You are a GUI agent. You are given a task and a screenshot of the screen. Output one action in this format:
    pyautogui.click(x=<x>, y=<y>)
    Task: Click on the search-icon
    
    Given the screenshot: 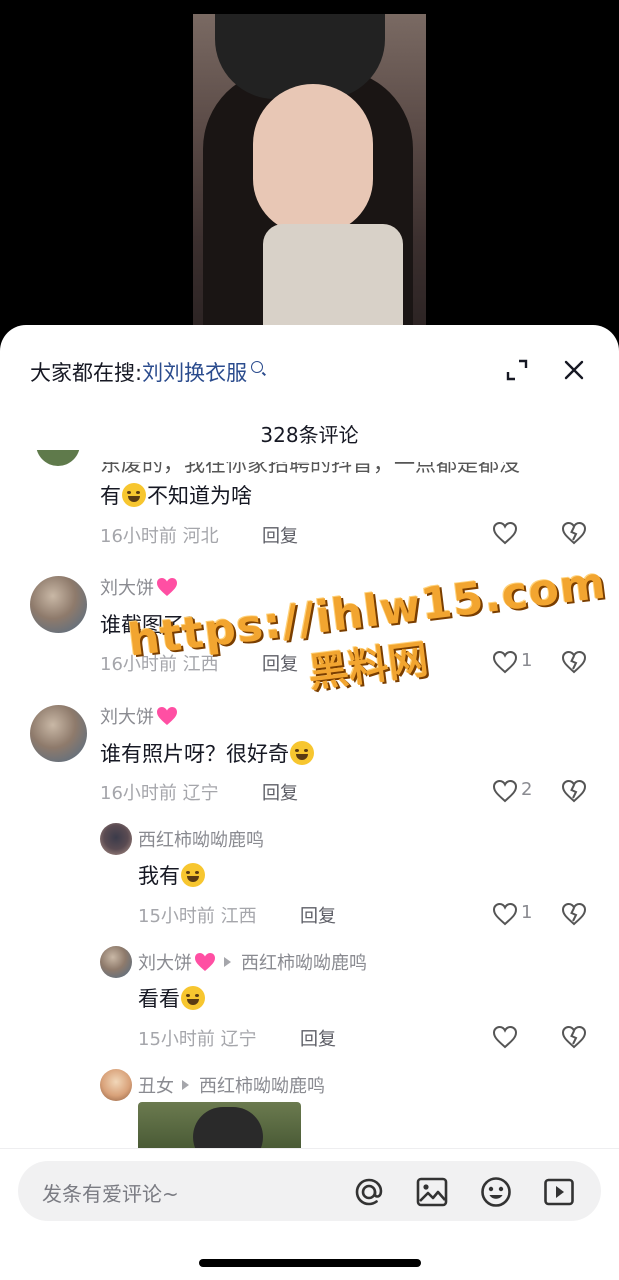 What is the action you would take?
    pyautogui.click(x=257, y=367)
    